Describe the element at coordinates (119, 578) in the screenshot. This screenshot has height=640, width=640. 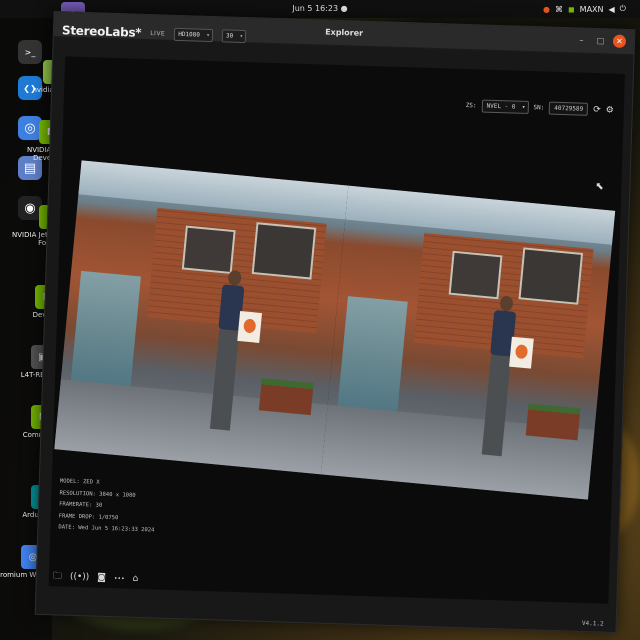
I see `more-icon: •••` at that location.